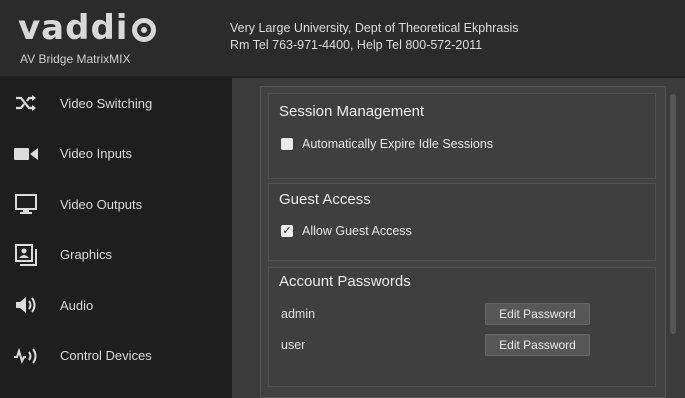  I want to click on account-row-user: user Edit Password, so click(441, 345).